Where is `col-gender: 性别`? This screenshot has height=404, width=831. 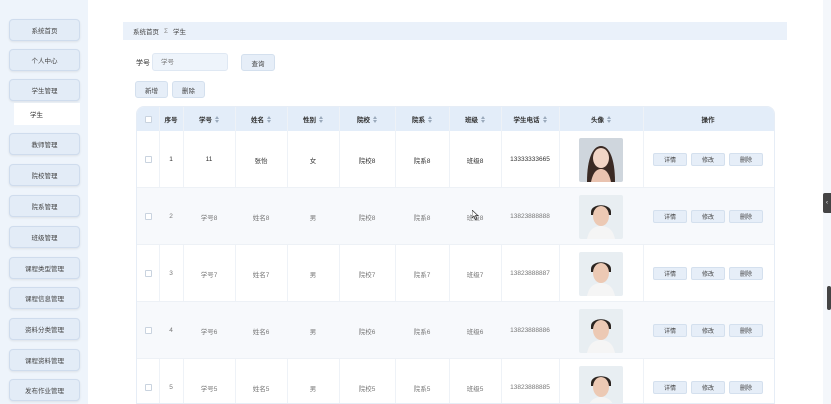
col-gender: 性别 is located at coordinates (313, 119).